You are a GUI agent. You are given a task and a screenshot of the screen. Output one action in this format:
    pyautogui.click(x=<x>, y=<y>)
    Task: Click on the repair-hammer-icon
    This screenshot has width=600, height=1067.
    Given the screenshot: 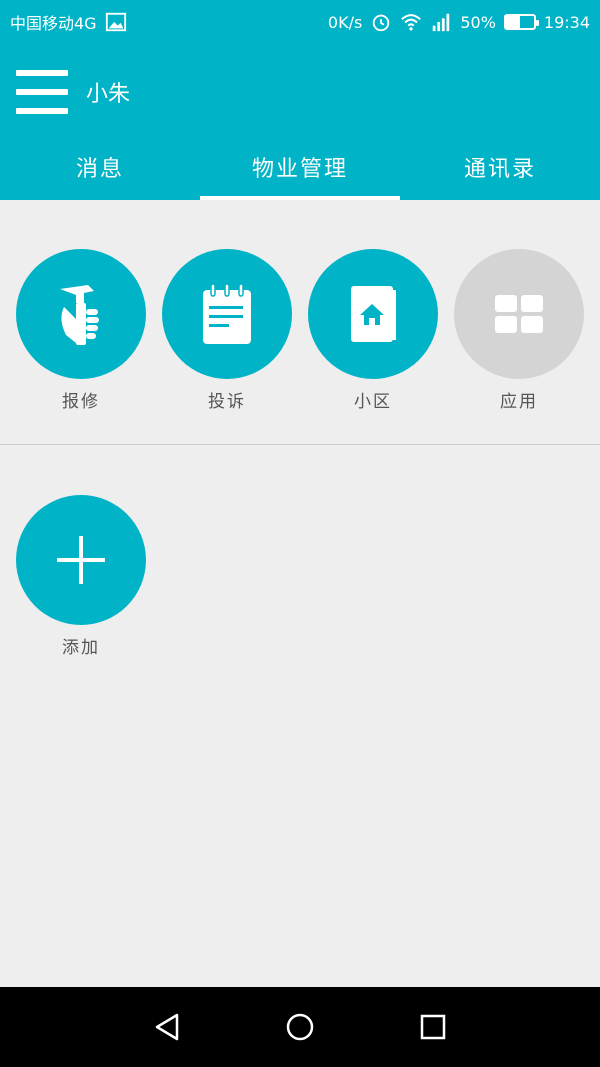 What is the action you would take?
    pyautogui.click(x=79, y=315)
    